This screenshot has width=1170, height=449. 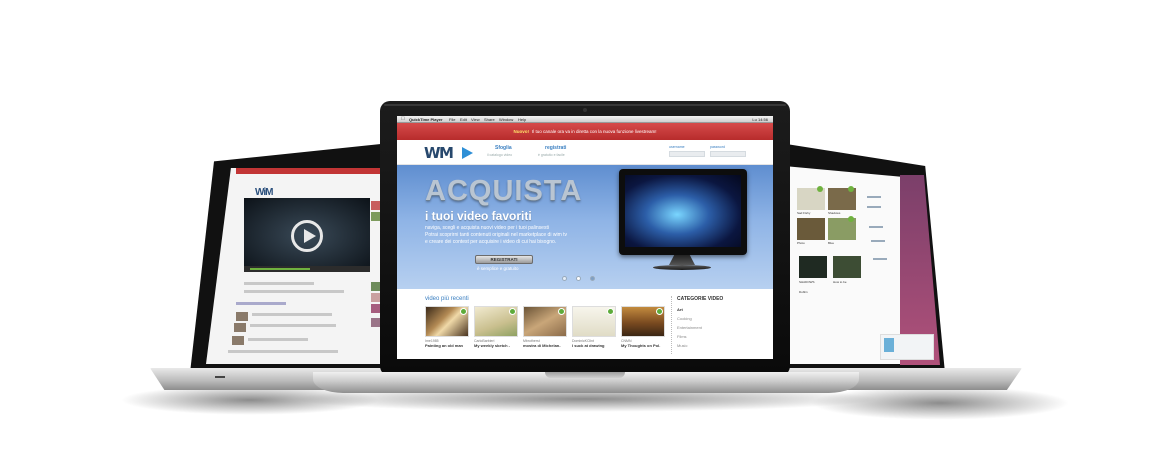 What do you see at coordinates (677, 147) in the screenshot?
I see `username-label: username` at bounding box center [677, 147].